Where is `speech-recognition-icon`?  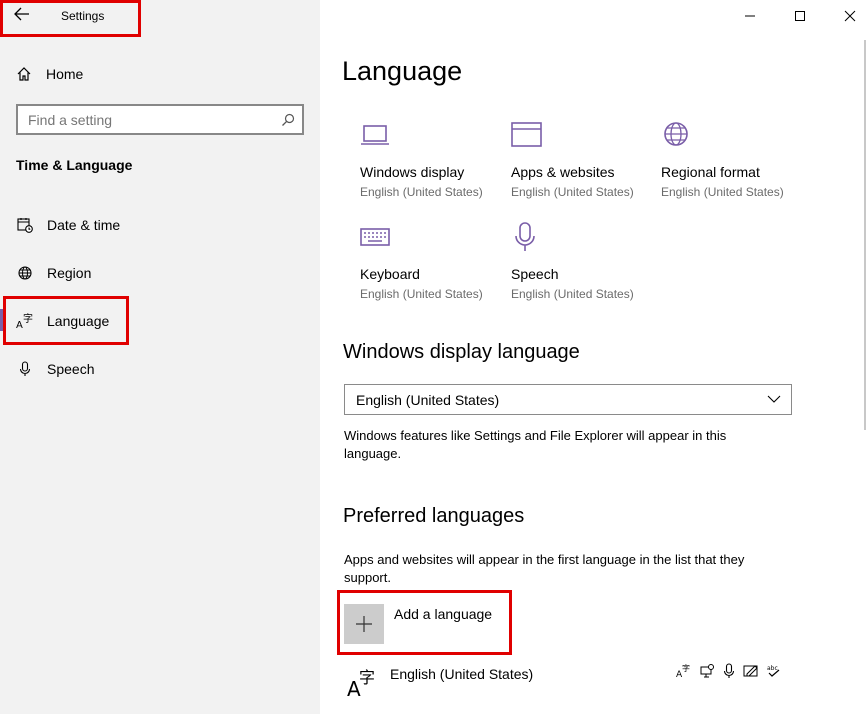
speech-recognition-icon is located at coordinates (707, 671).